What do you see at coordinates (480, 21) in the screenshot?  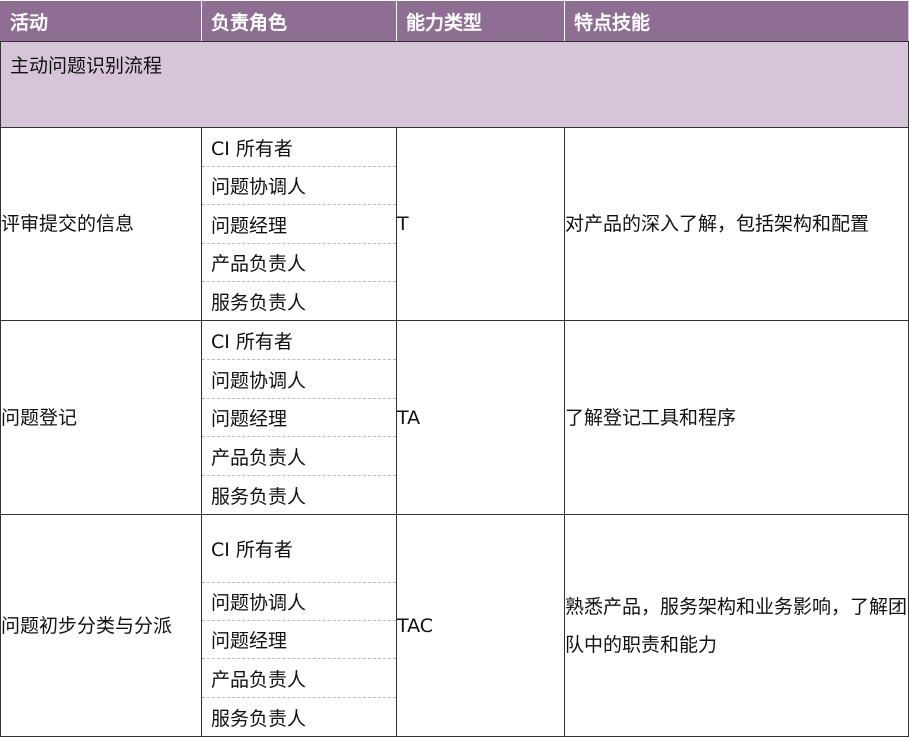 I see `header-ability: 能力类型` at bounding box center [480, 21].